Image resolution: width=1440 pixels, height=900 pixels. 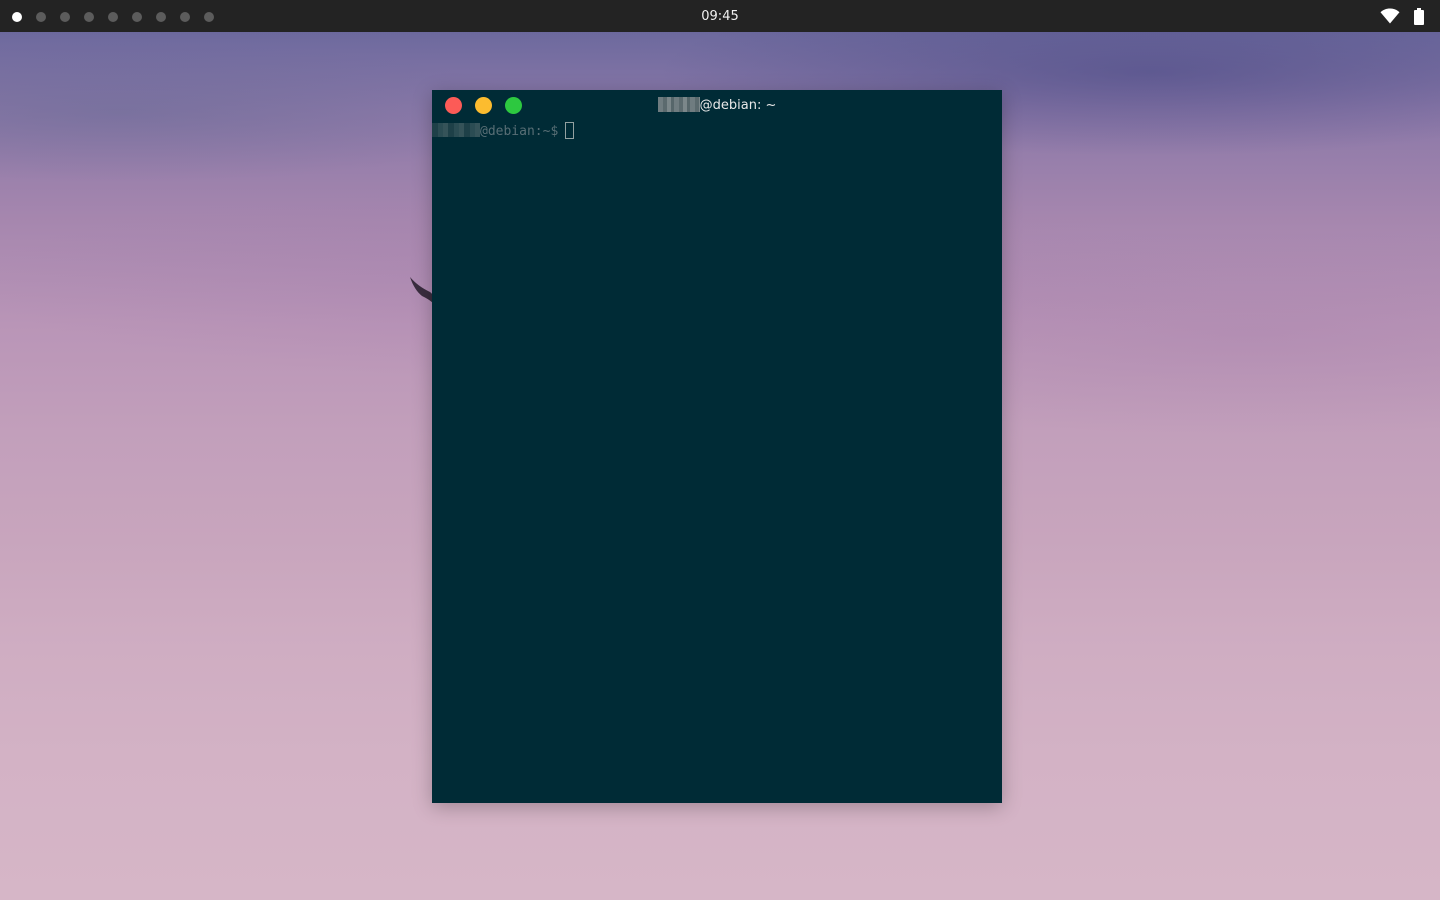 What do you see at coordinates (1402, 16) in the screenshot?
I see `system-tray` at bounding box center [1402, 16].